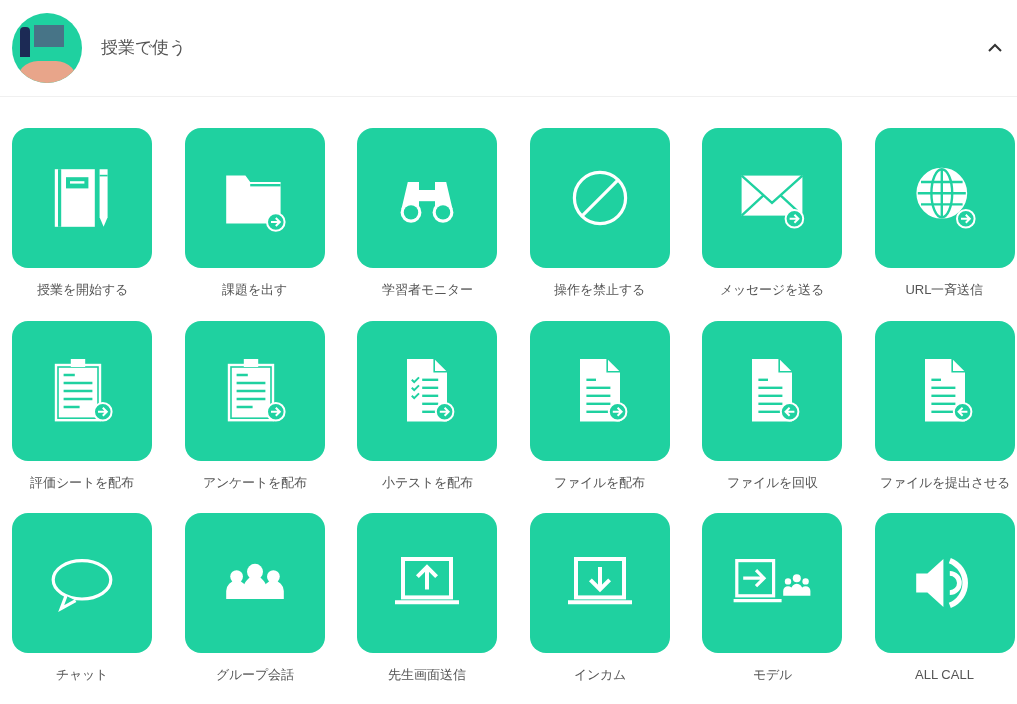  Describe the element at coordinates (82, 675) in the screenshot. I see `tile-label: チャット` at that location.